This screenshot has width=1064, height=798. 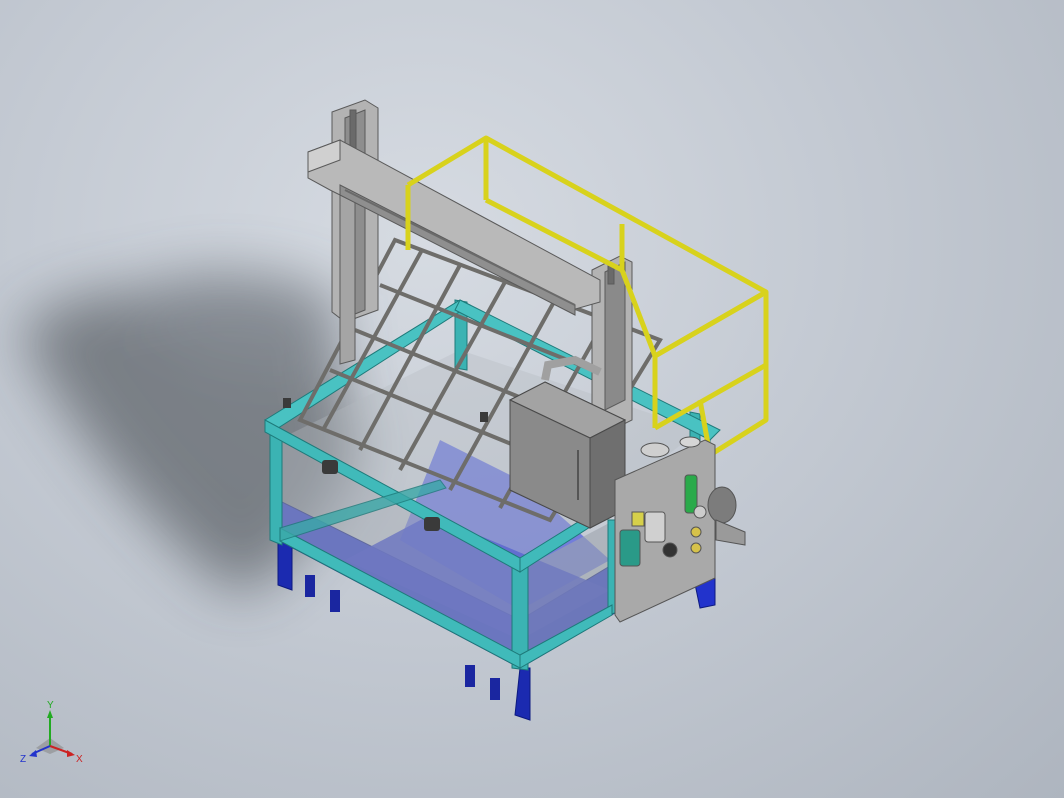 What do you see at coordinates (23, 759) in the screenshot?
I see `z-axis-label: Z` at bounding box center [23, 759].